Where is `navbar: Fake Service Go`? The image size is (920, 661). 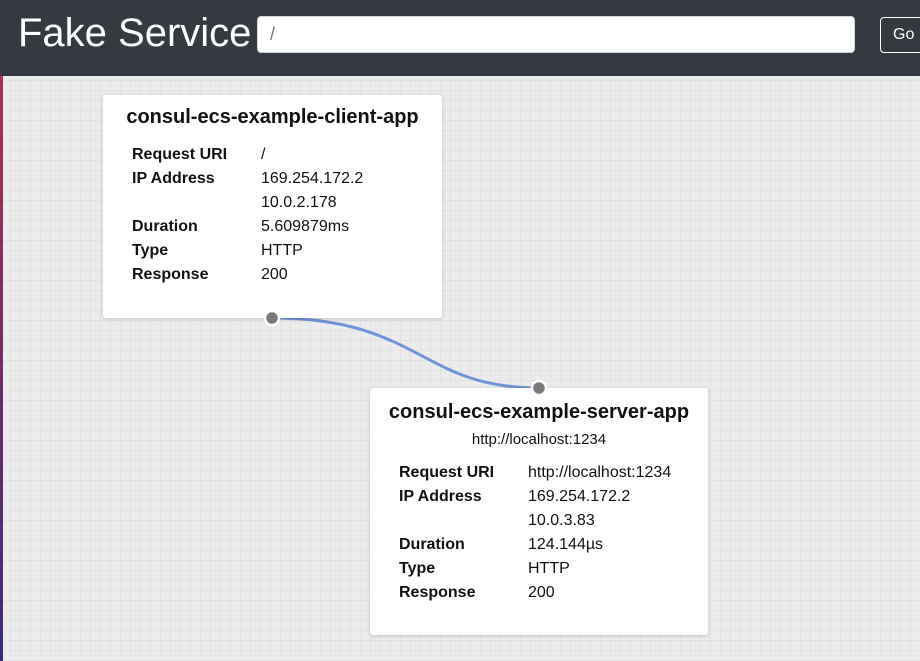
navbar: Fake Service Go is located at coordinates (460, 38).